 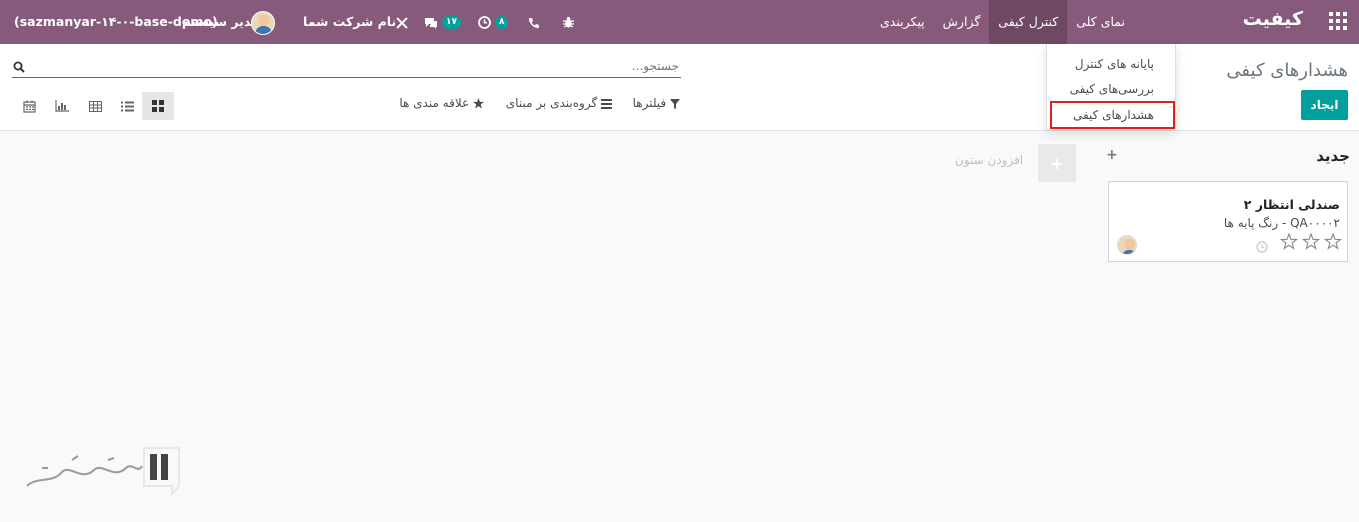 What do you see at coordinates (1324, 105) in the screenshot?
I see `create-button: ایجاد` at bounding box center [1324, 105].